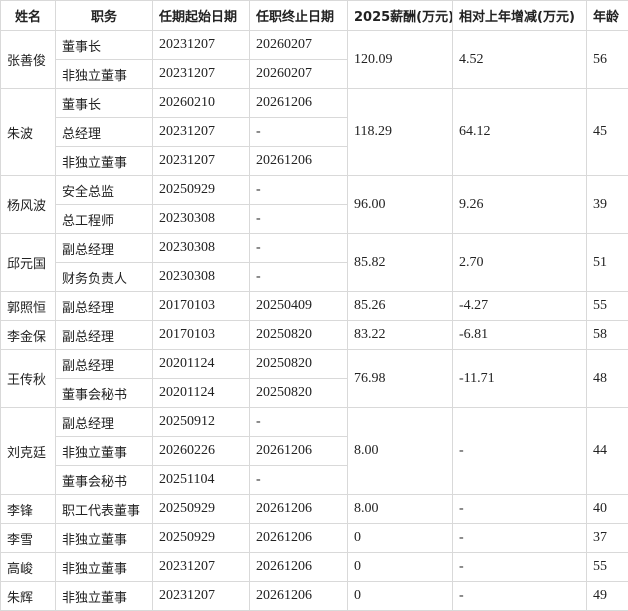  I want to click on age: 40, so click(607, 509).